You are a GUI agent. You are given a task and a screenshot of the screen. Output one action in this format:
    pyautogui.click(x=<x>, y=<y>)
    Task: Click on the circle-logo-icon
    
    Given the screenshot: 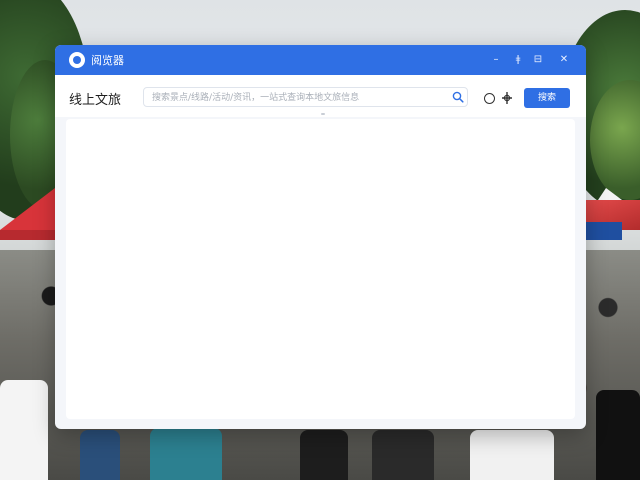 What is the action you would take?
    pyautogui.click(x=77, y=60)
    